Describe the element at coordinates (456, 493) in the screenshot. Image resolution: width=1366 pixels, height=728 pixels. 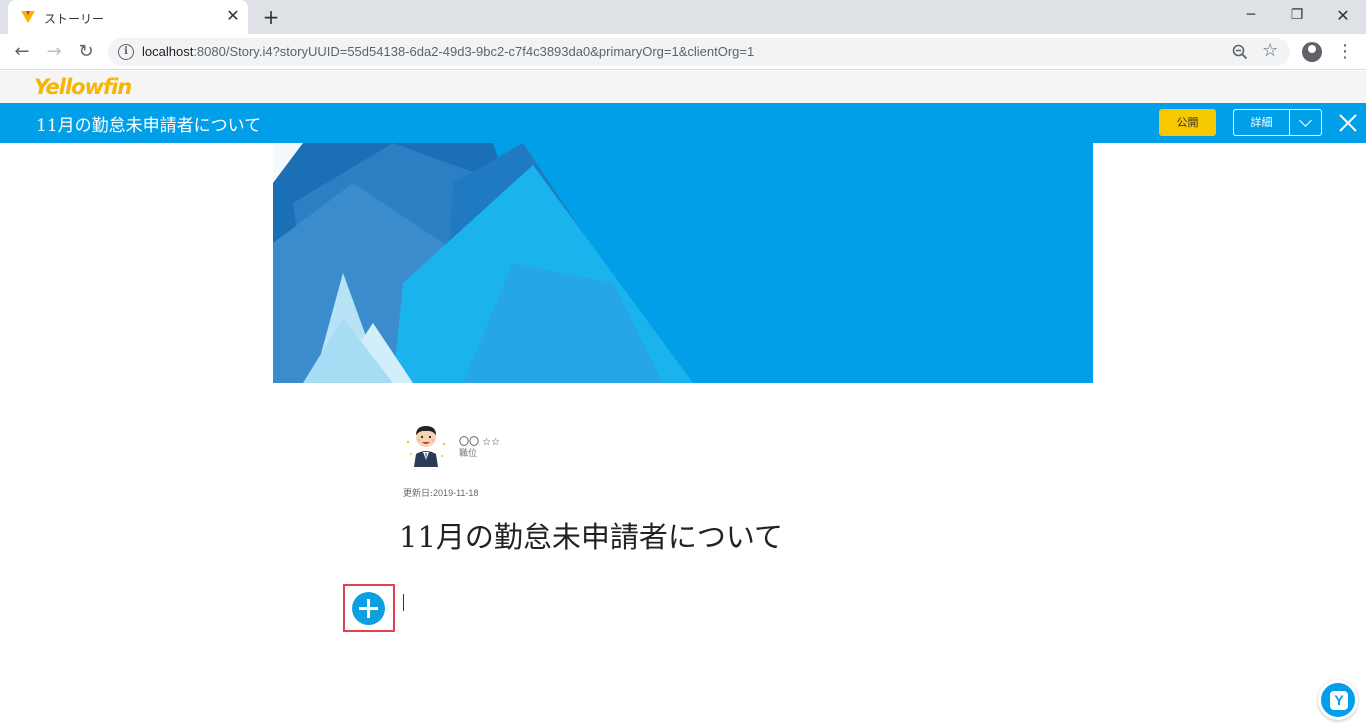
I see `updated-value: 2019-11-18` at that location.